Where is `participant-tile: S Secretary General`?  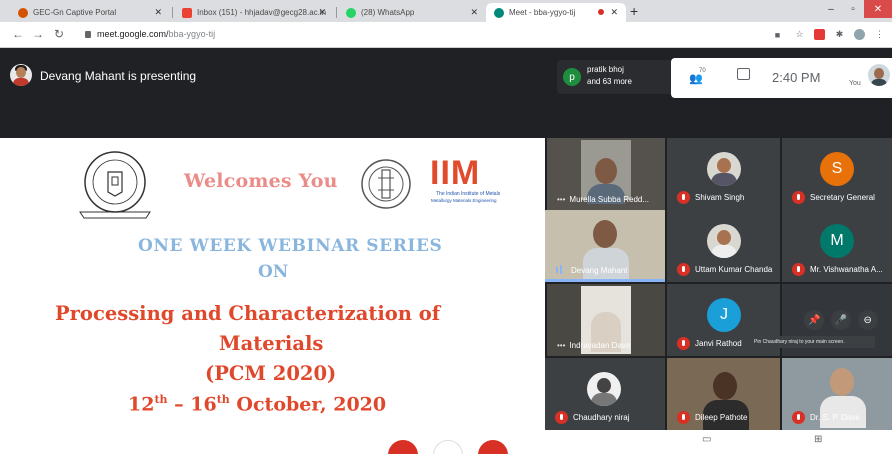
participant-tile: S Secretary General is located at coordinates (837, 174).